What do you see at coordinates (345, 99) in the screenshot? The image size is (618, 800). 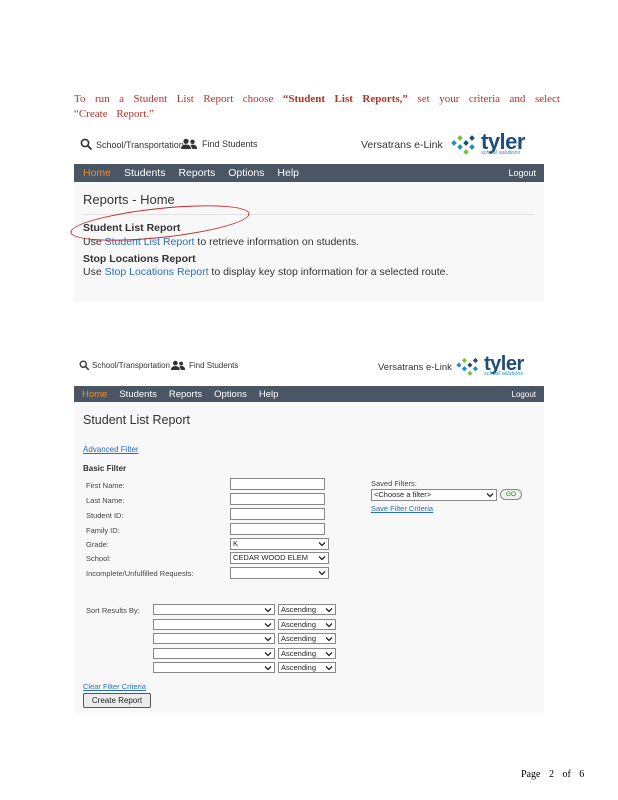 I see `instruction-quoted: “Student List Reports,”` at bounding box center [345, 99].